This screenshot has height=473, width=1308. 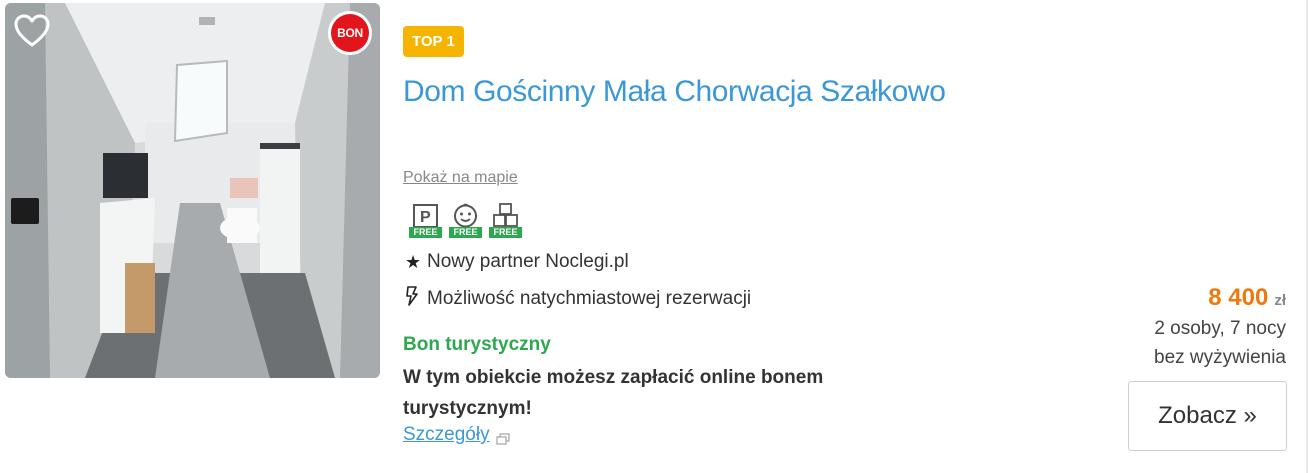 What do you see at coordinates (502, 437) in the screenshot?
I see `external-link-icon` at bounding box center [502, 437].